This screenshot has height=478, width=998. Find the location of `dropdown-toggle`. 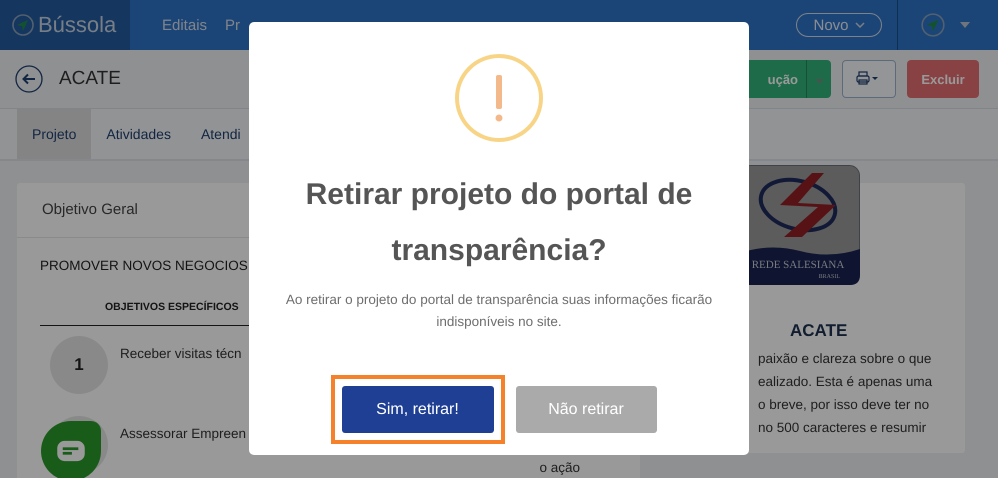

dropdown-toggle is located at coordinates (818, 79).